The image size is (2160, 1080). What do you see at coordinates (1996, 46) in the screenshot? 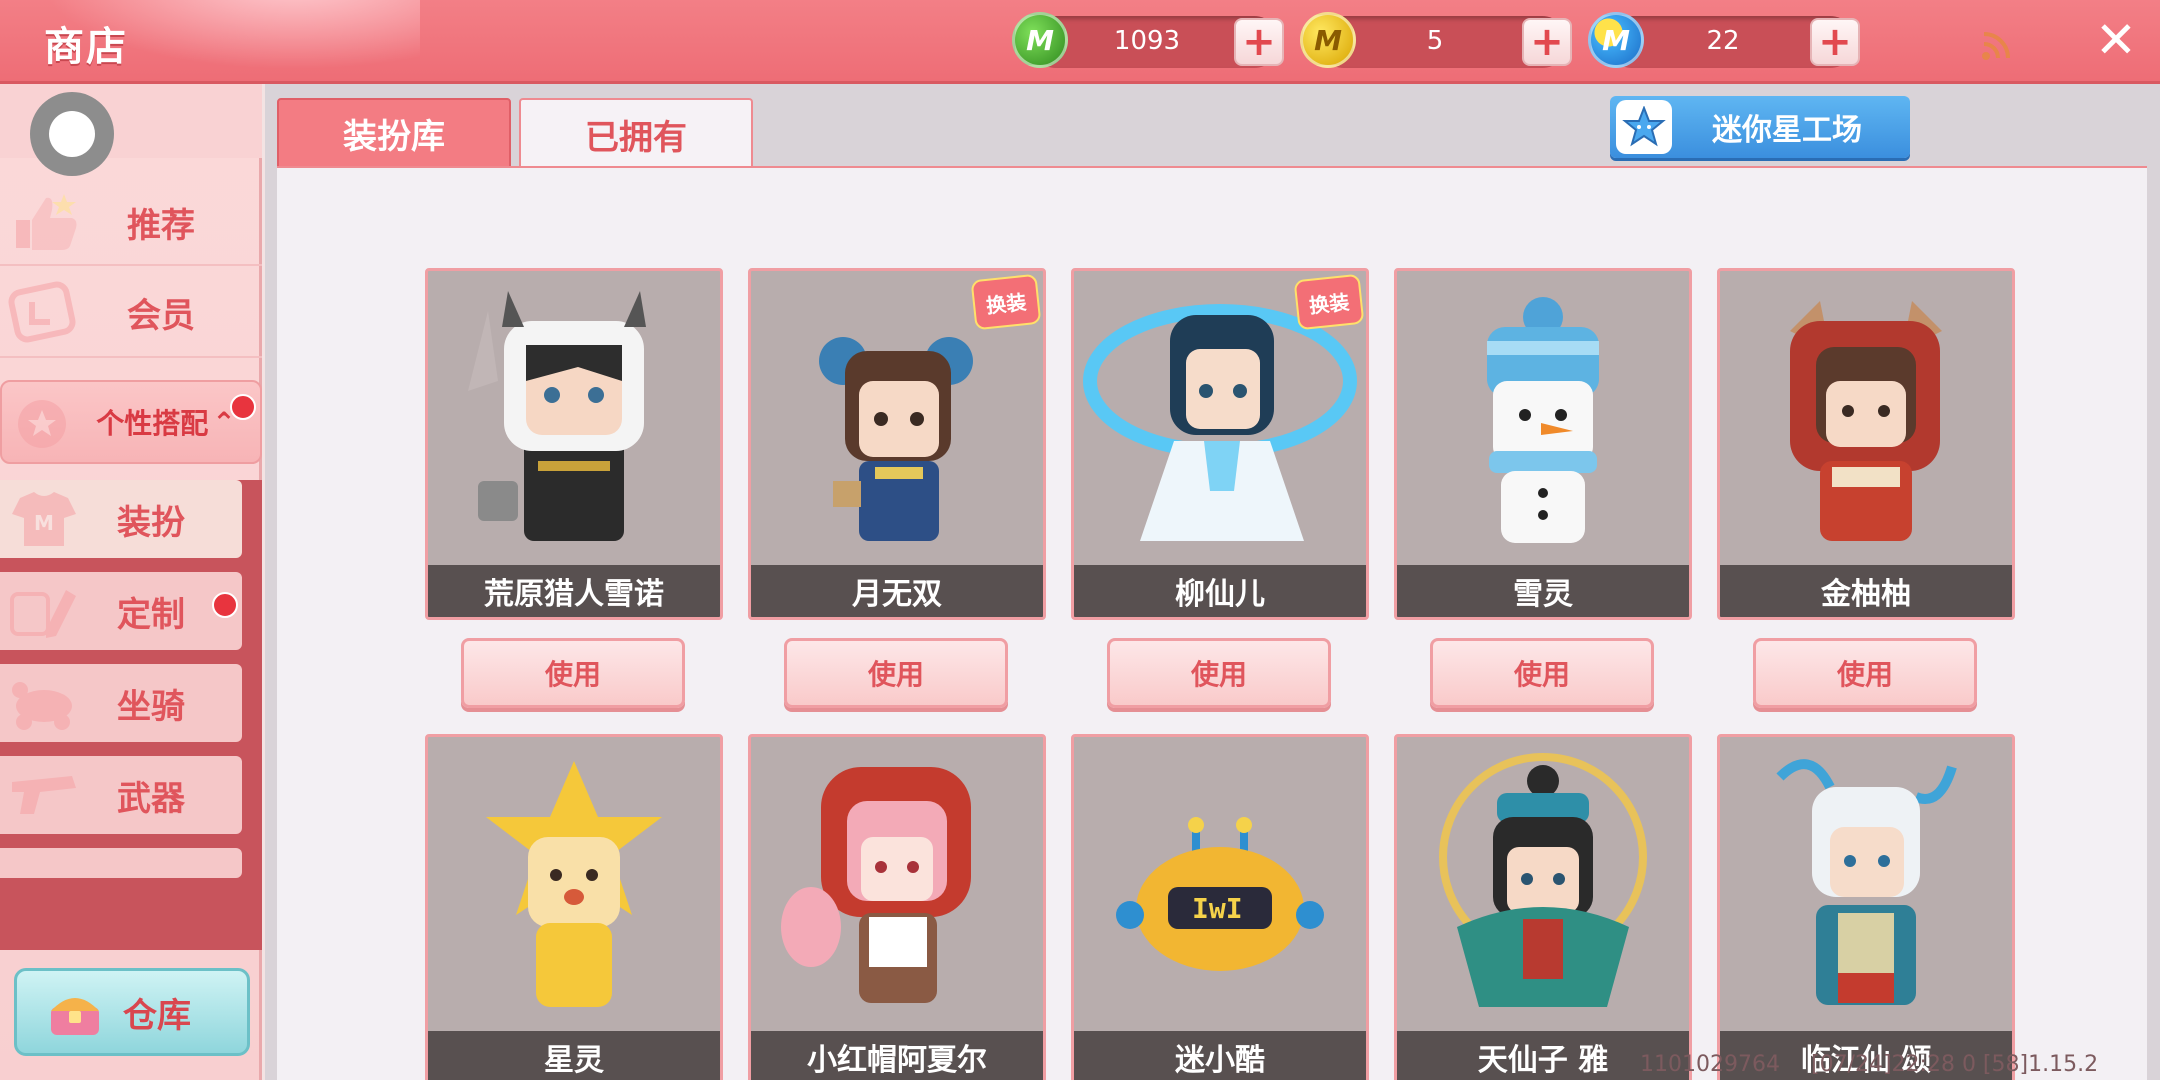
I see `signal-icon` at bounding box center [1996, 46].